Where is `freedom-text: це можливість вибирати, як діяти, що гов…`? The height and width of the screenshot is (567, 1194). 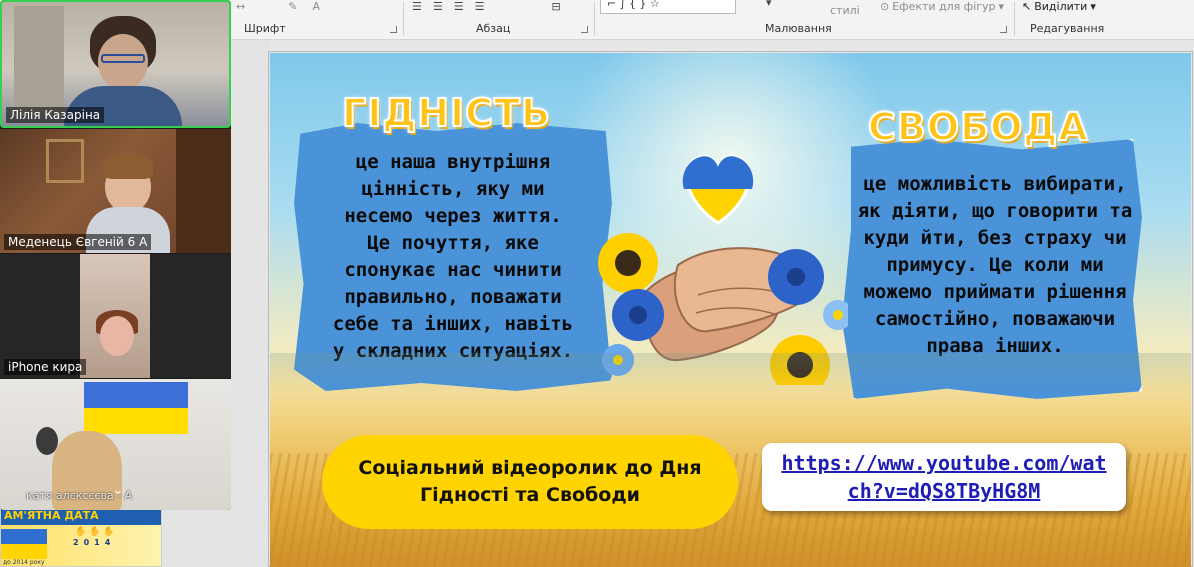 freedom-text: це можливість вибирати, як діяти, що гов… is located at coordinates (995, 265).